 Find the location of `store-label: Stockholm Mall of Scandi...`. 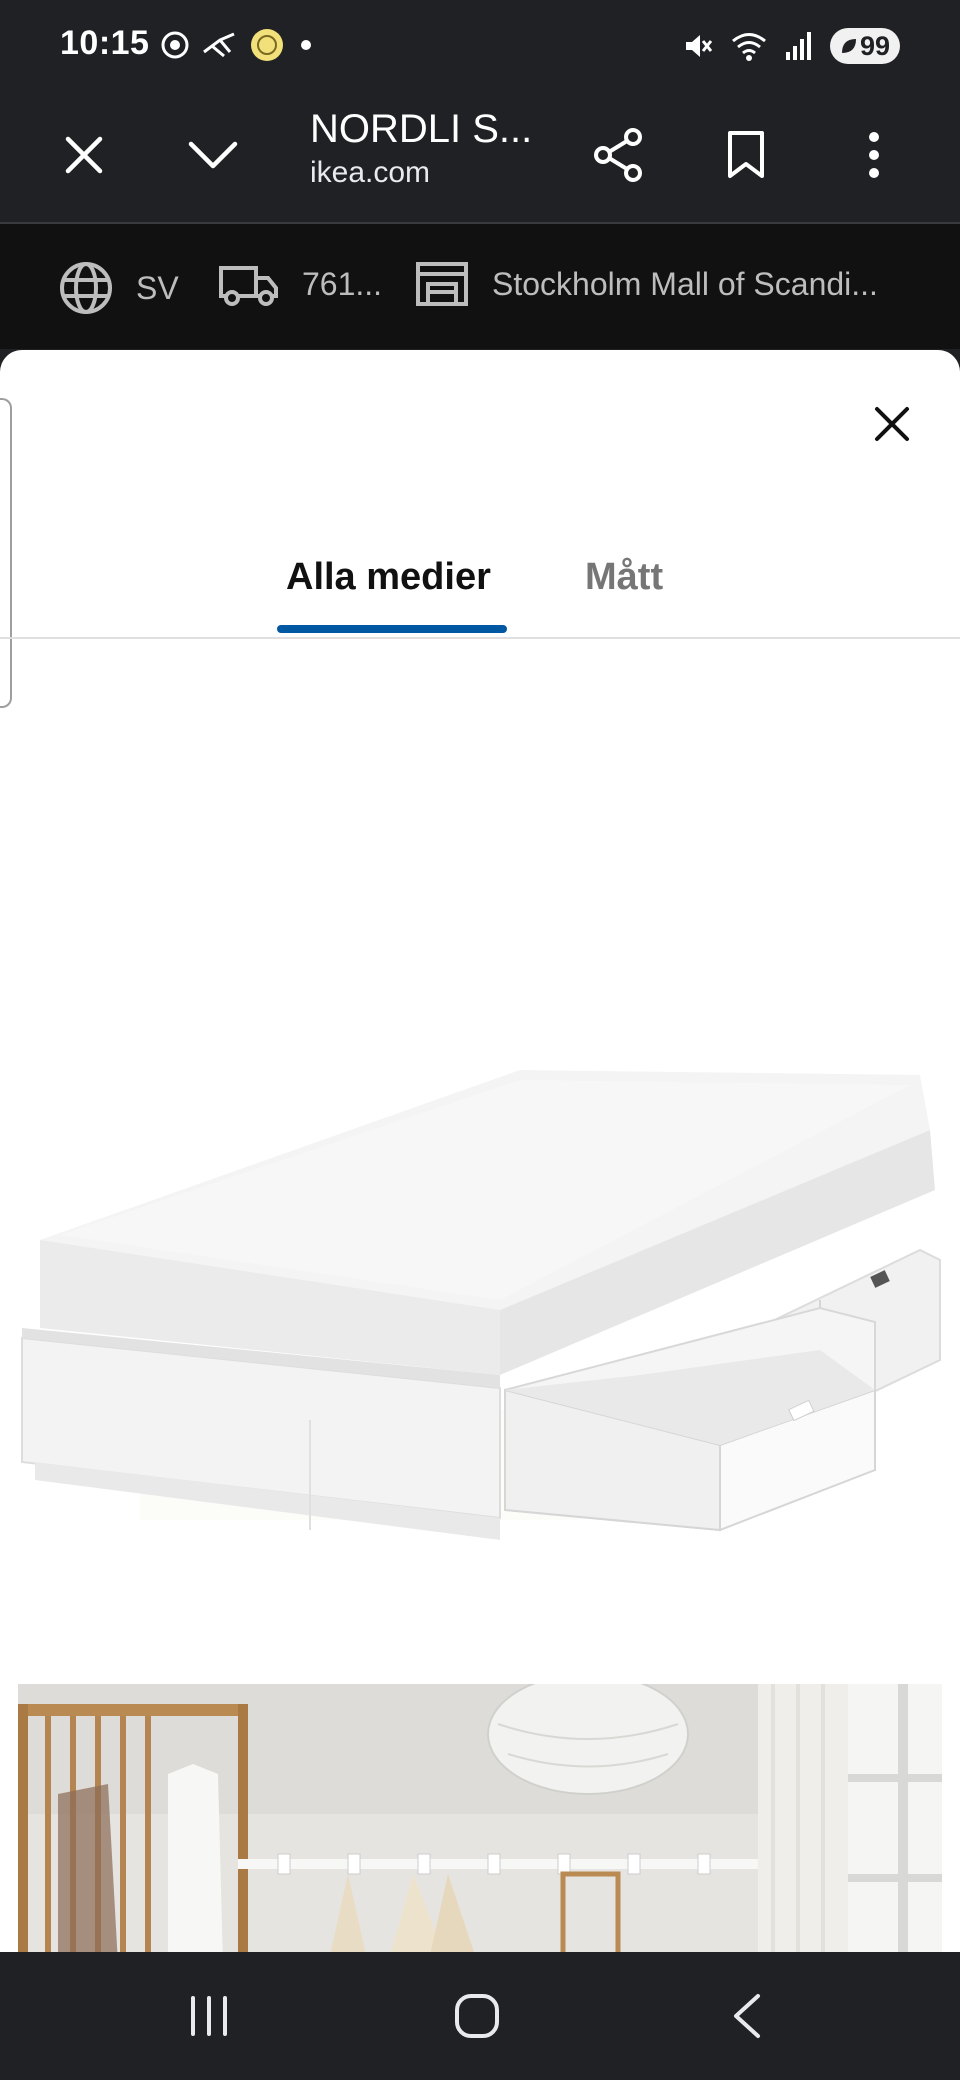

store-label: Stockholm Mall of Scandi... is located at coordinates (685, 283).